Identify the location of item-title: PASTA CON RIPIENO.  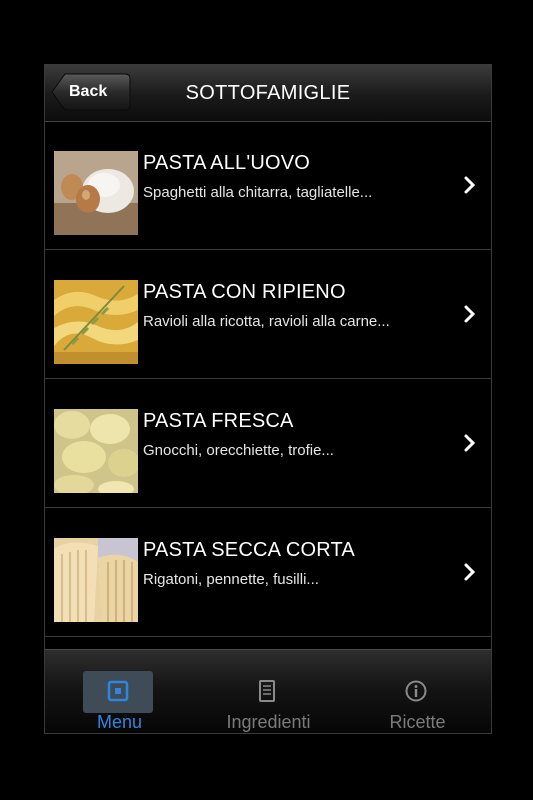
(244, 292).